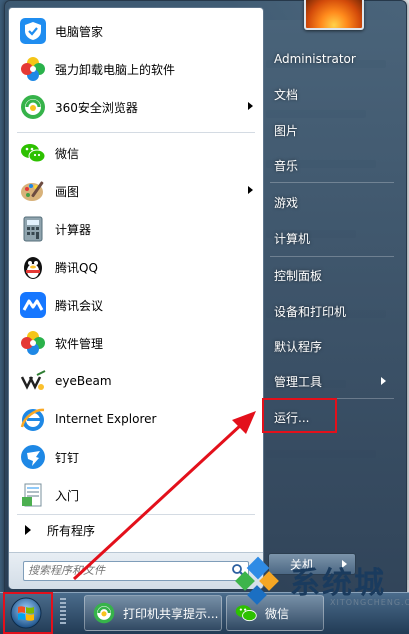 The width and height of the screenshot is (409, 634). I want to click on paint-palette-icon, so click(33, 191).